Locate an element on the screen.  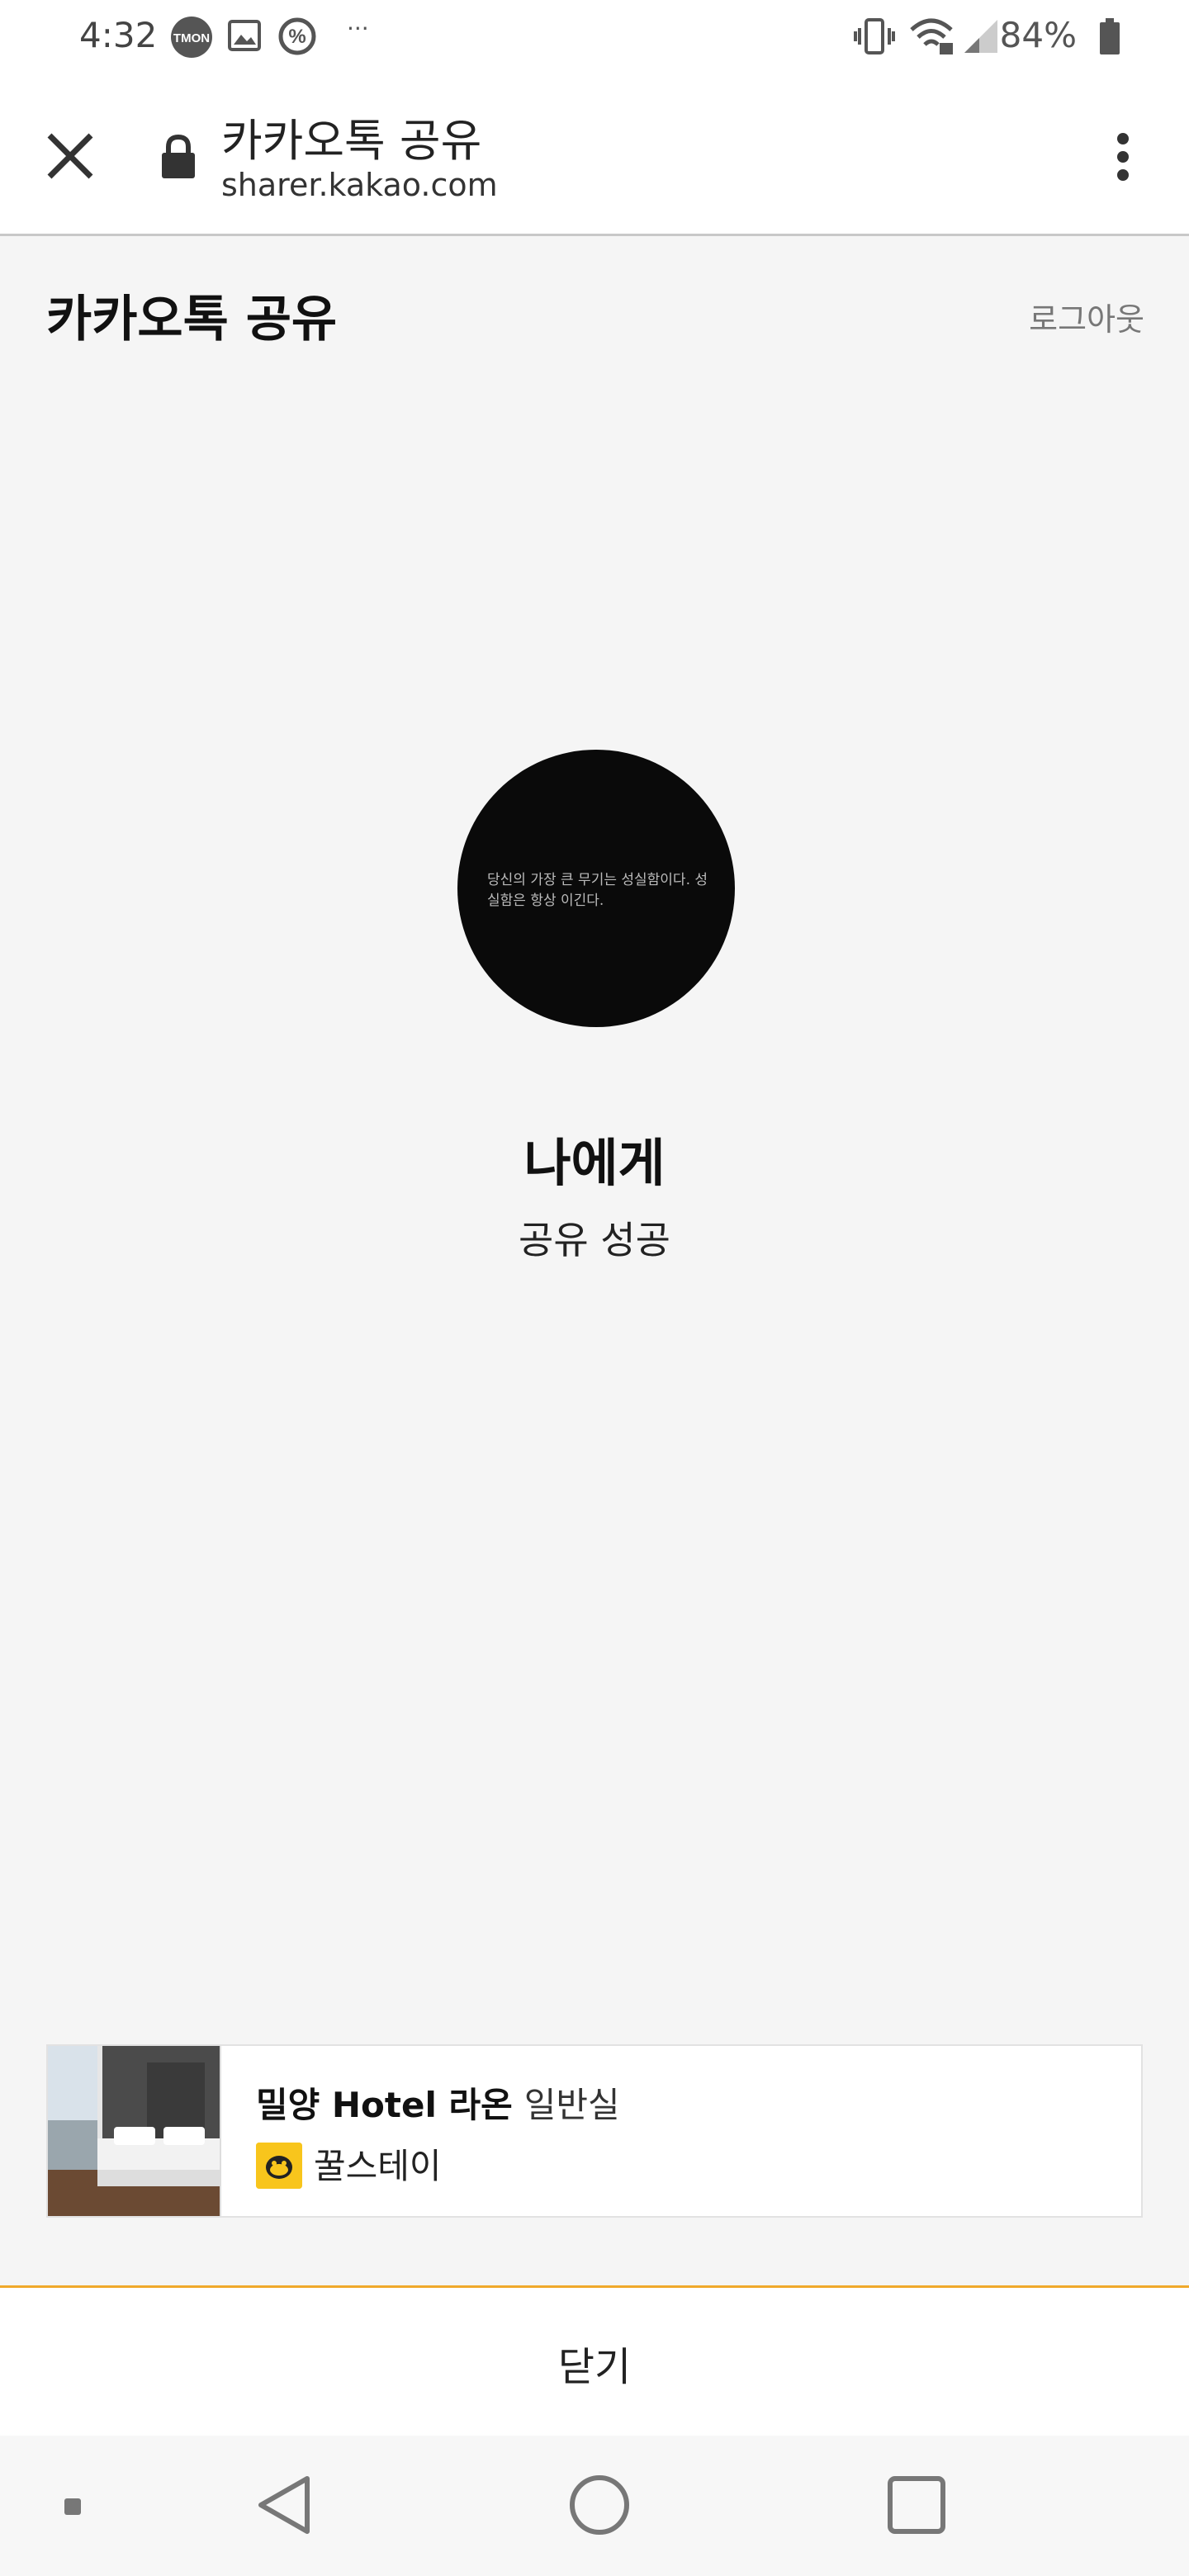
back-icon is located at coordinates (286, 2506).